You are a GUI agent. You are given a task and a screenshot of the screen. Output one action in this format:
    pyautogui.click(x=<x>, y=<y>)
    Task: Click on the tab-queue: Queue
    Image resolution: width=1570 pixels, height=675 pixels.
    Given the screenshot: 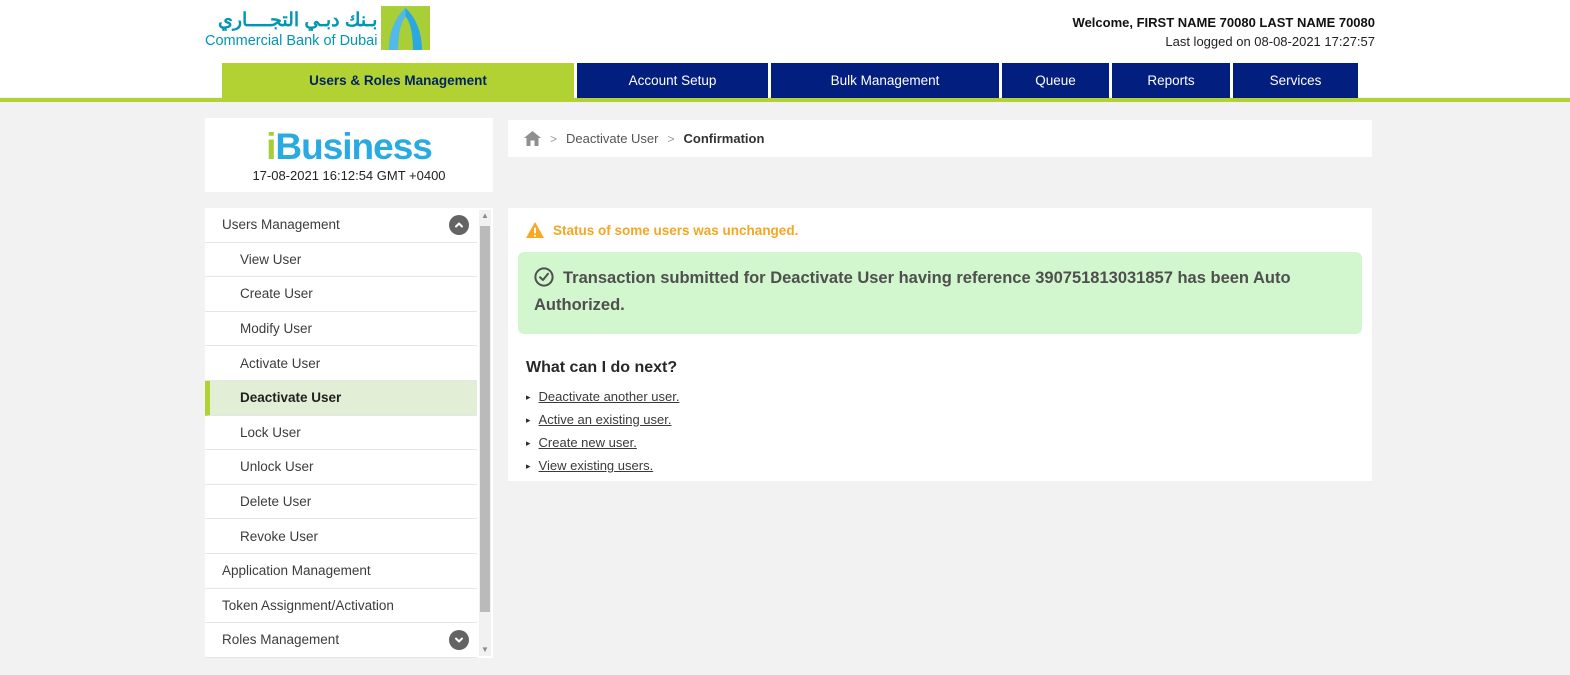 What is the action you would take?
    pyautogui.click(x=1055, y=80)
    